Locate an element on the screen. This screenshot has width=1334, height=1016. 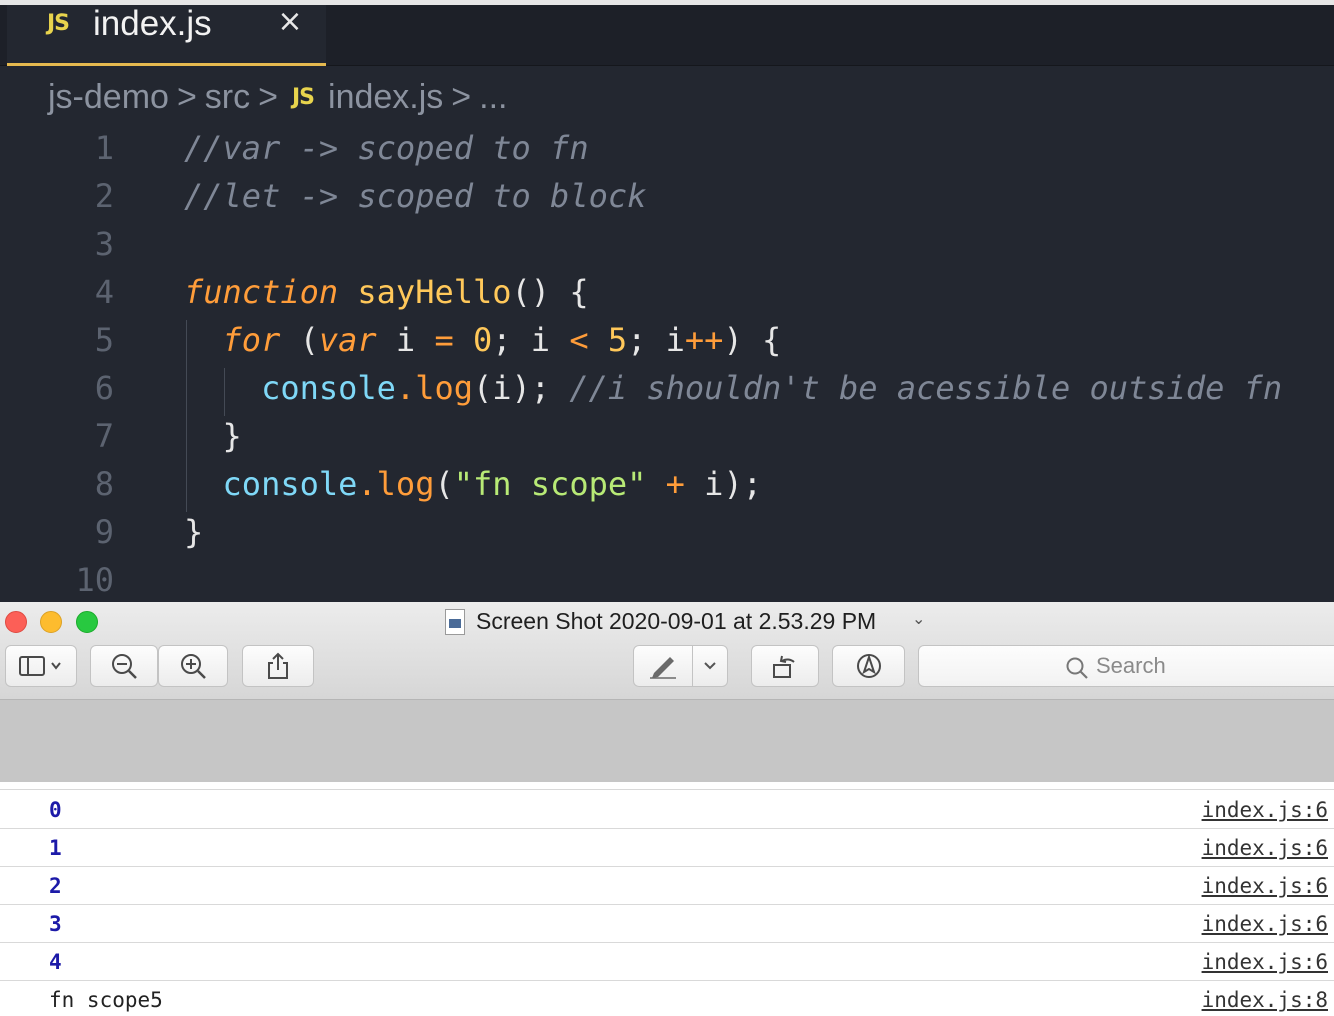
search-input: Search is located at coordinates (1126, 666).